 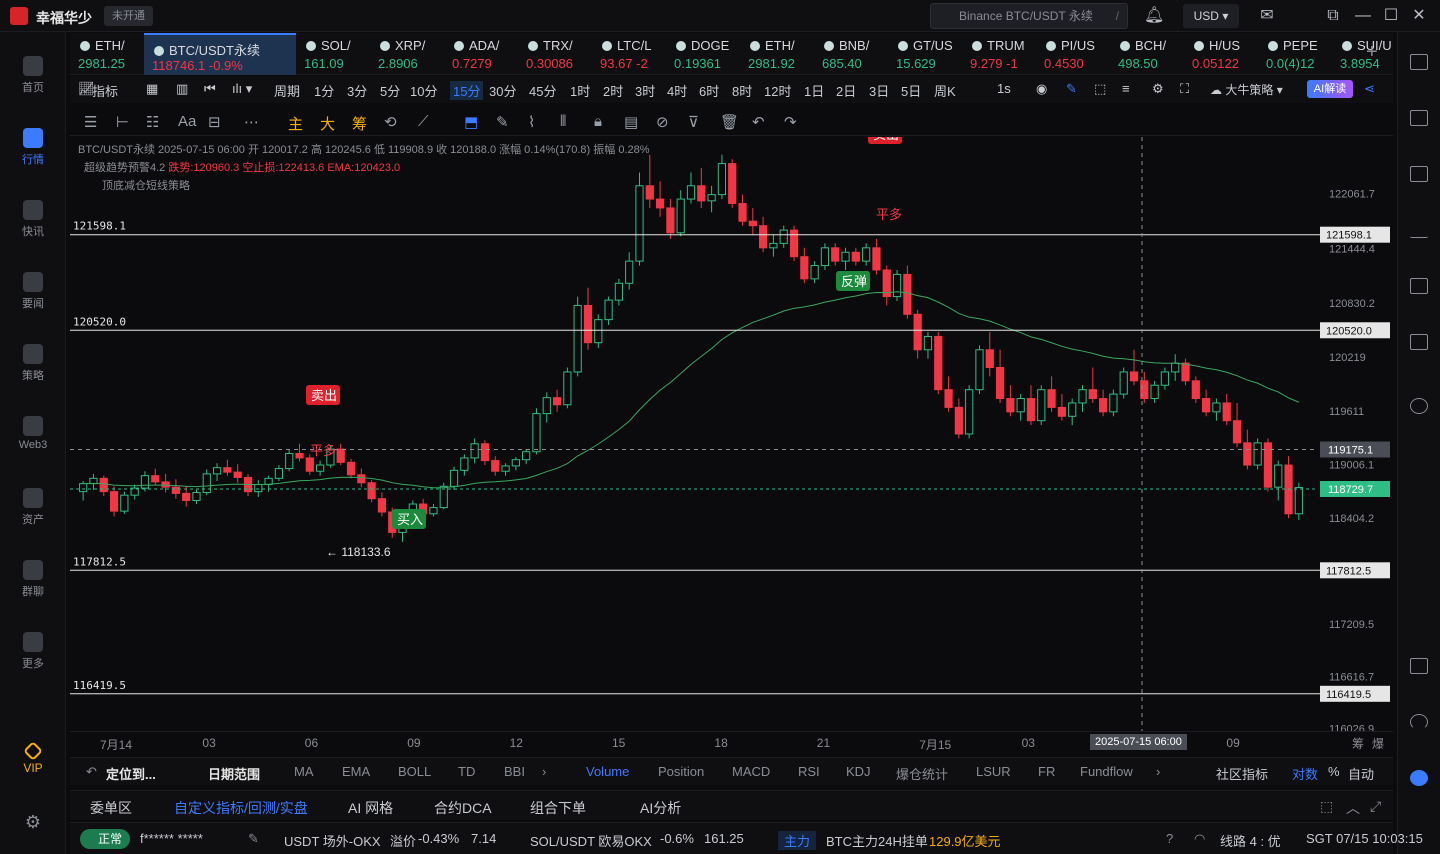 I want to click on brush-icon: ✎, so click(x=502, y=122).